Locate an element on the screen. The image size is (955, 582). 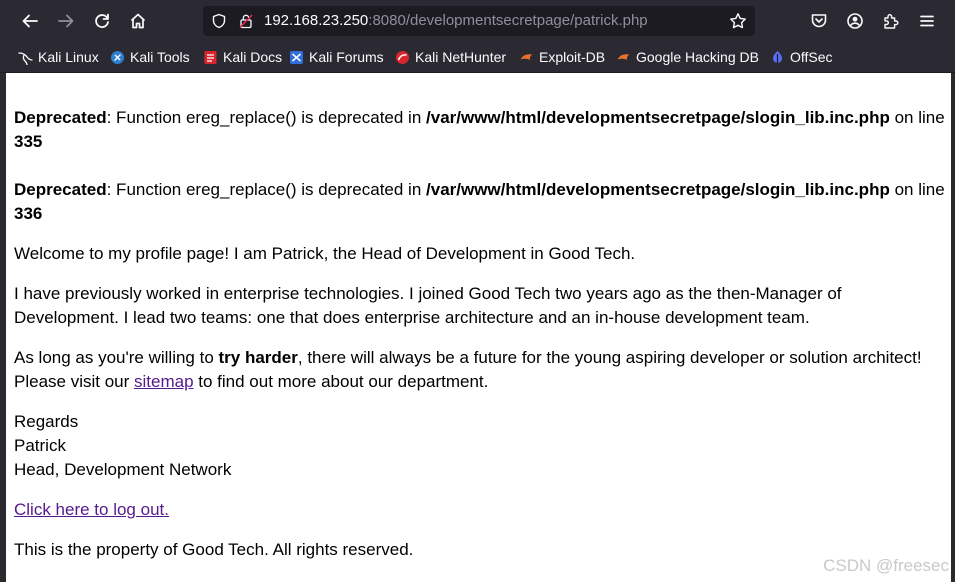
bookmark-exploit-db: Exploit-DB is located at coordinates (562, 57).